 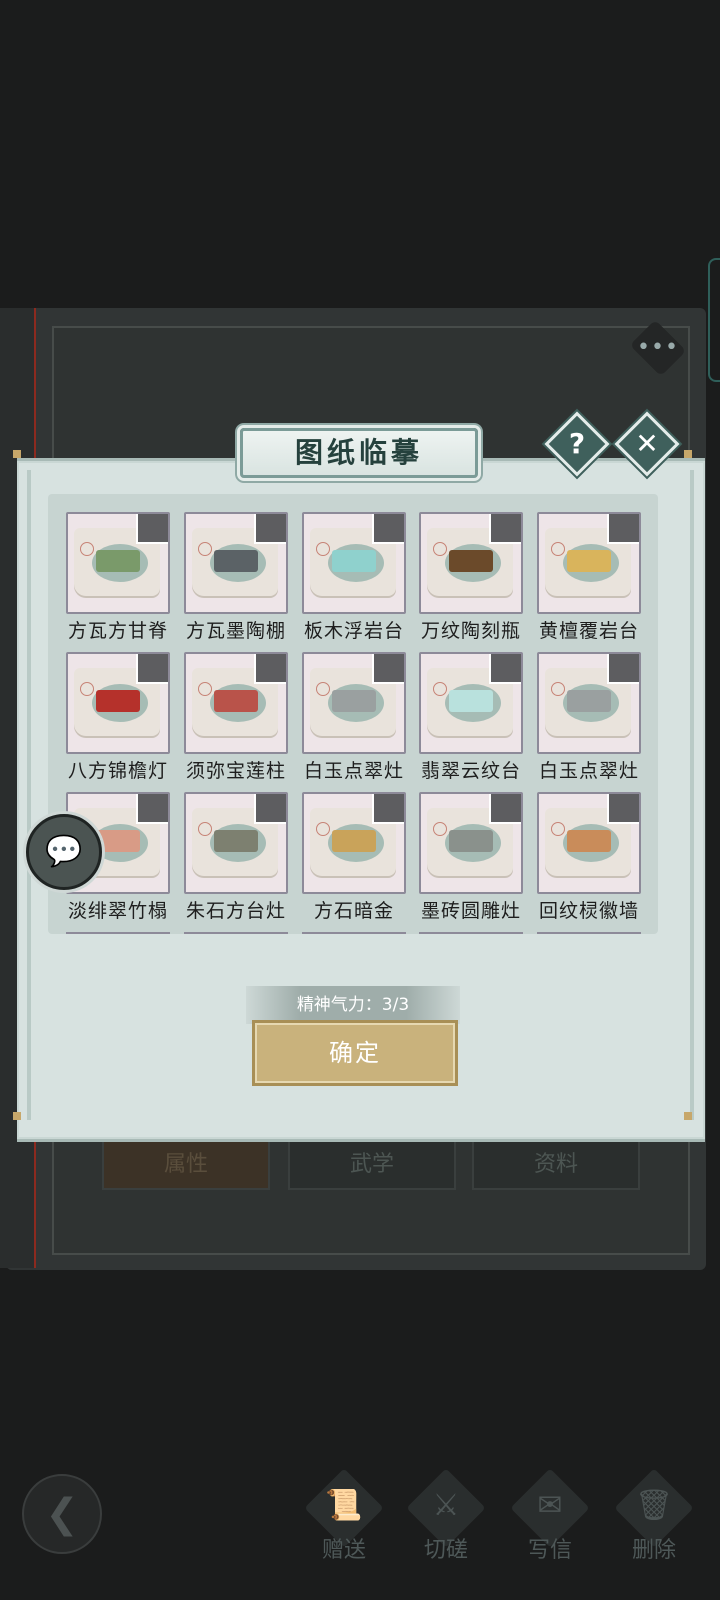 I want to click on gift-label: 赠送, so click(x=343, y=1550).